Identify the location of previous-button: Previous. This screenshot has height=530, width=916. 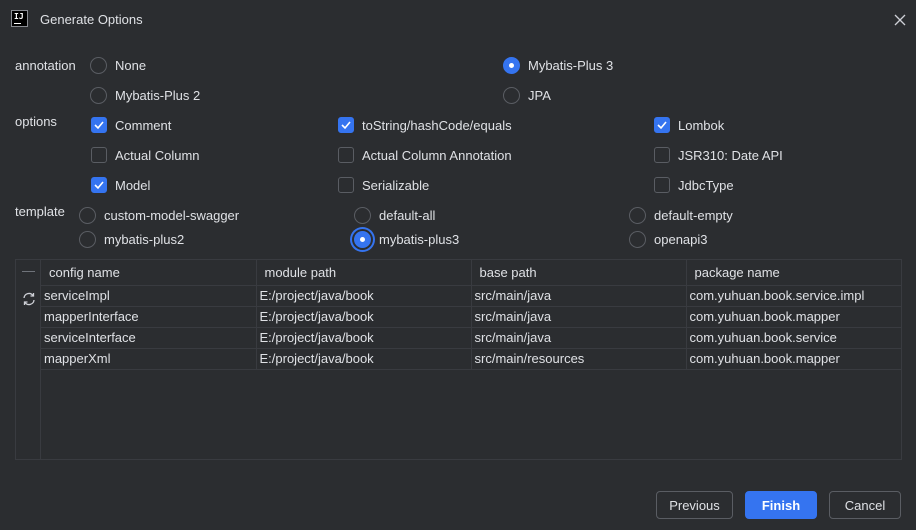
(694, 505).